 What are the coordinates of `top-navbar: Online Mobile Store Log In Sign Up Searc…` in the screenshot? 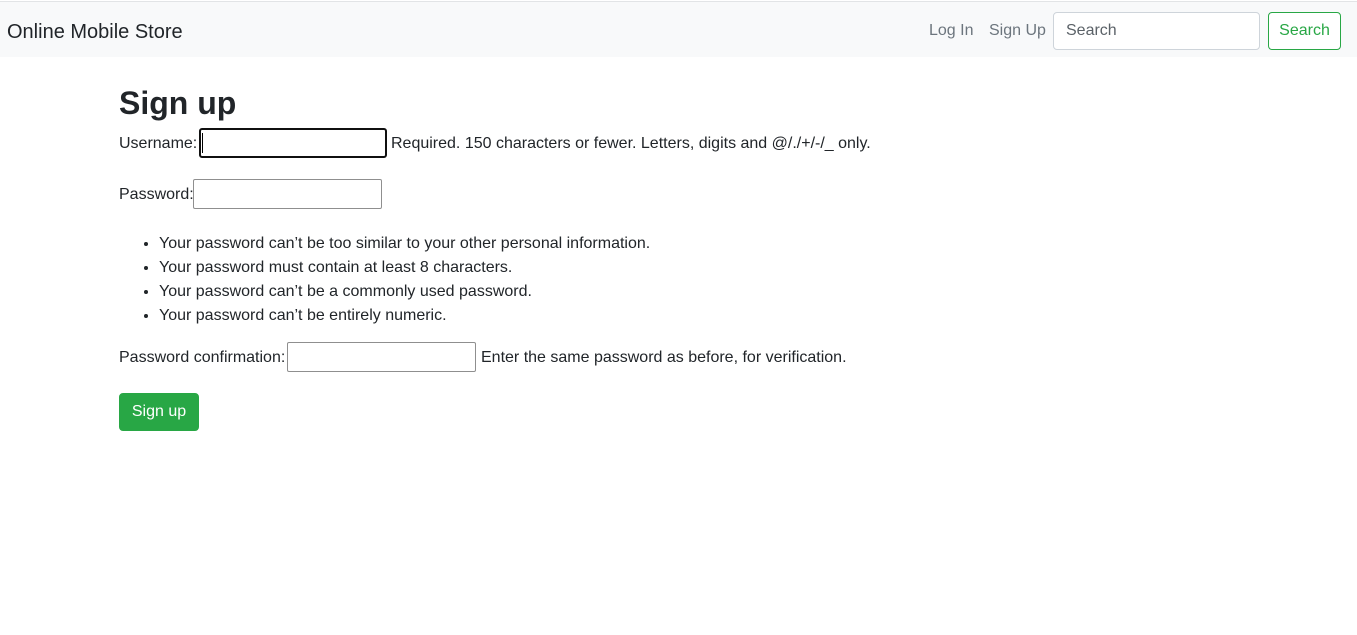 It's located at (678, 29).